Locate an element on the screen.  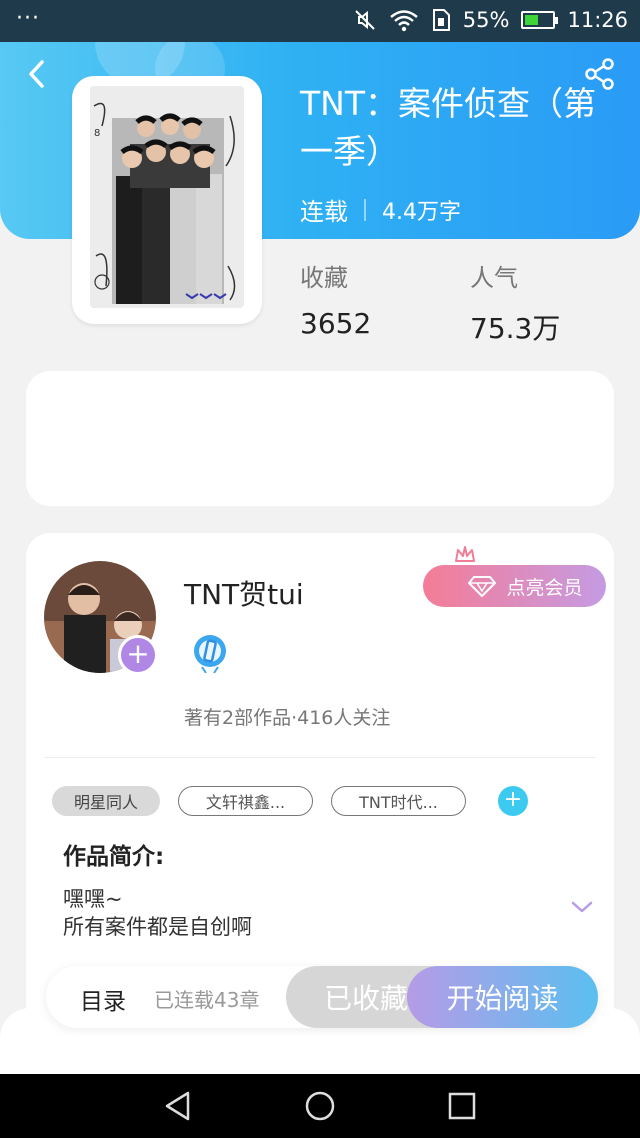
author-stats: 著有2部作品·416人关注 is located at coordinates (287, 718).